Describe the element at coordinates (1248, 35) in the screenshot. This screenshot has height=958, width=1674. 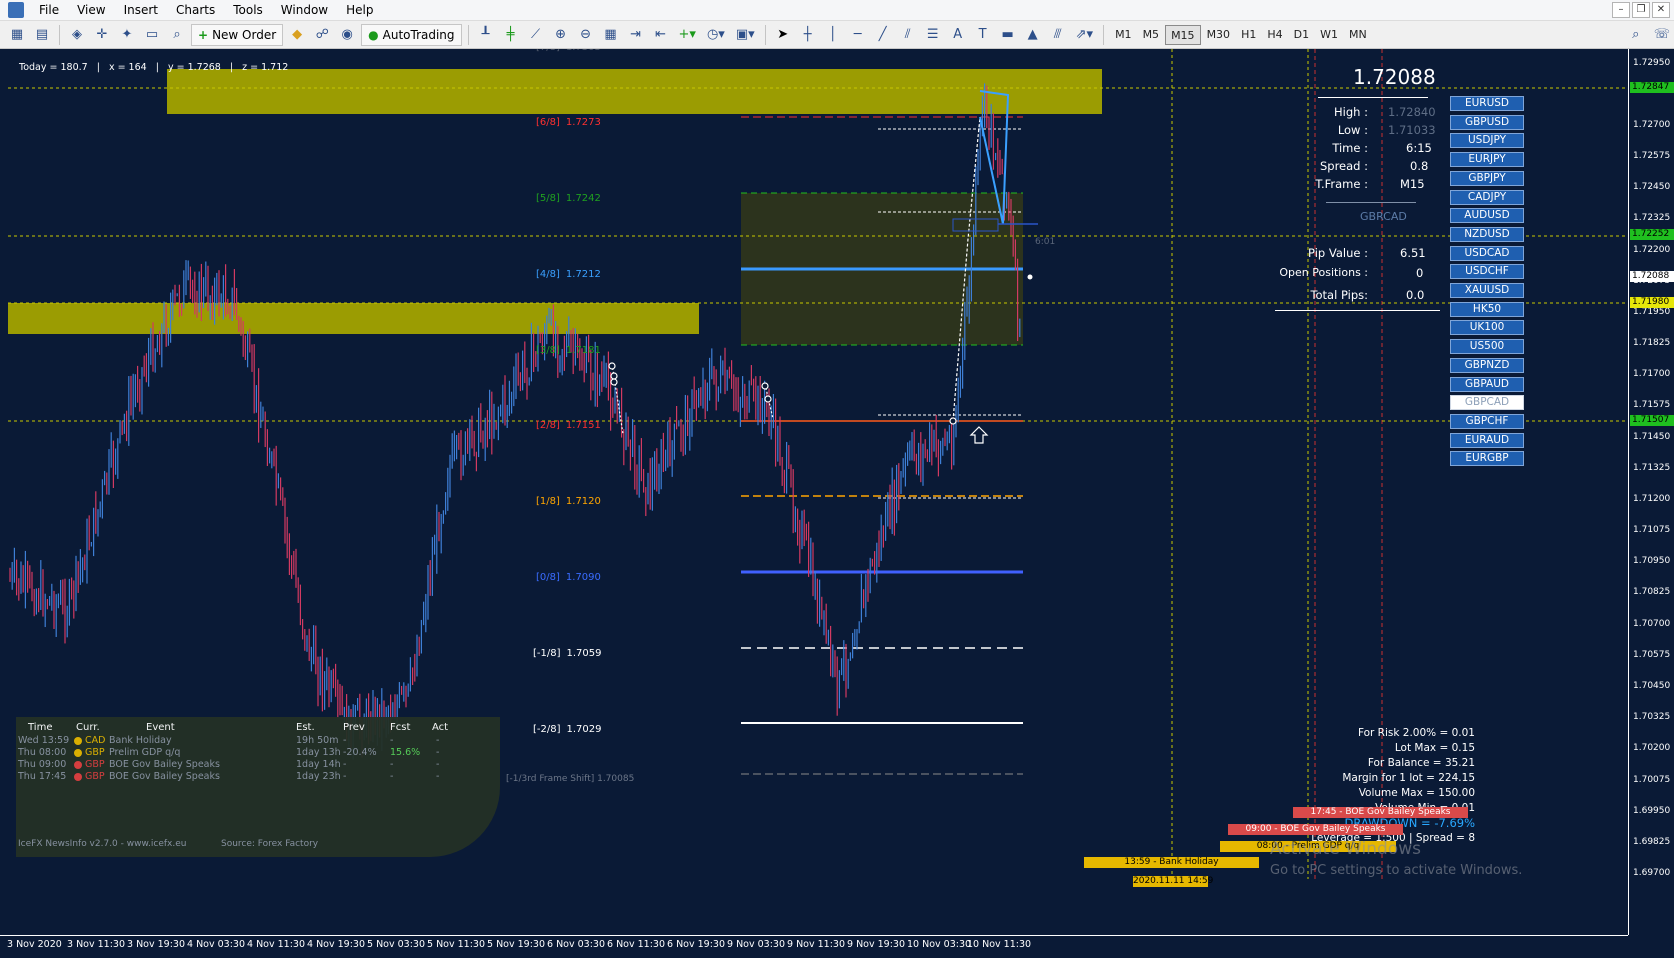
I see `timeframe-h1: H1` at that location.